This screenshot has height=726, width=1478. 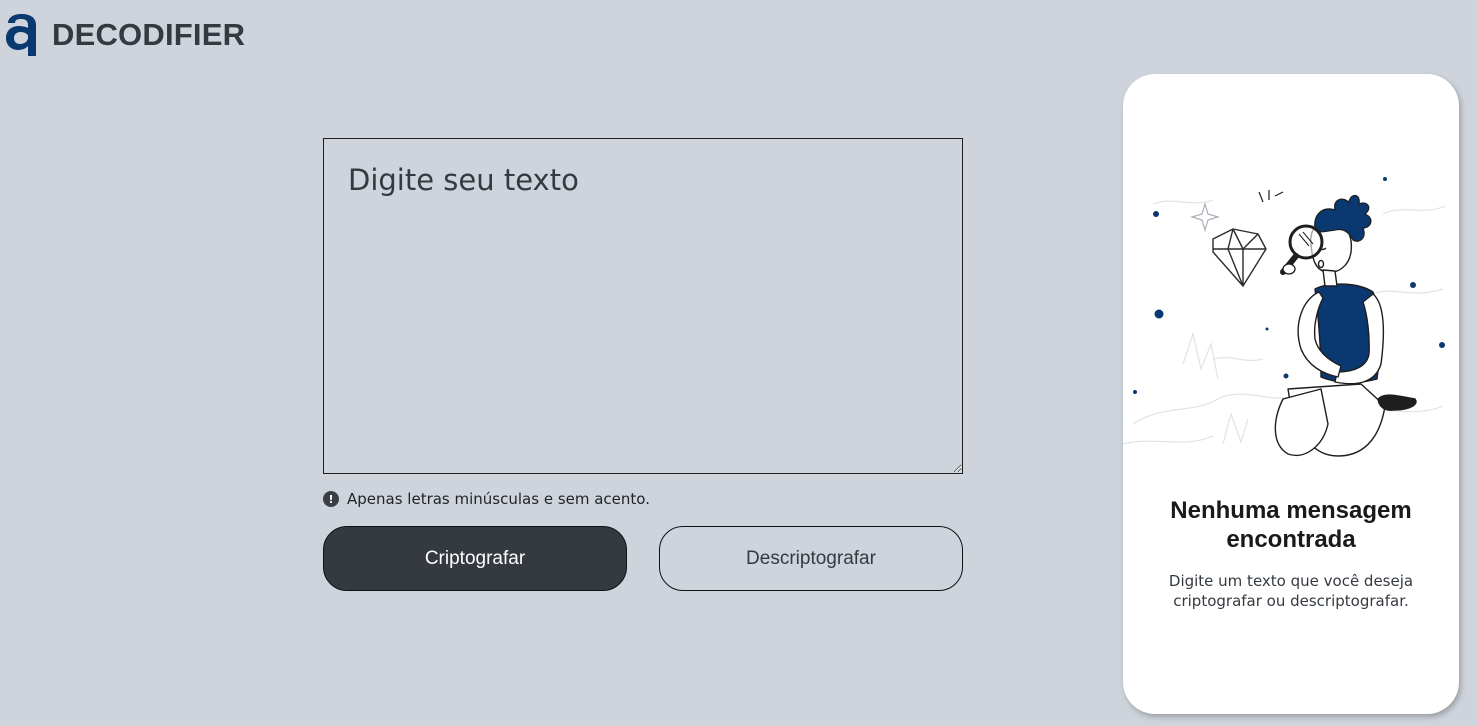 I want to click on header: DECODIFIER, so click(x=124, y=34).